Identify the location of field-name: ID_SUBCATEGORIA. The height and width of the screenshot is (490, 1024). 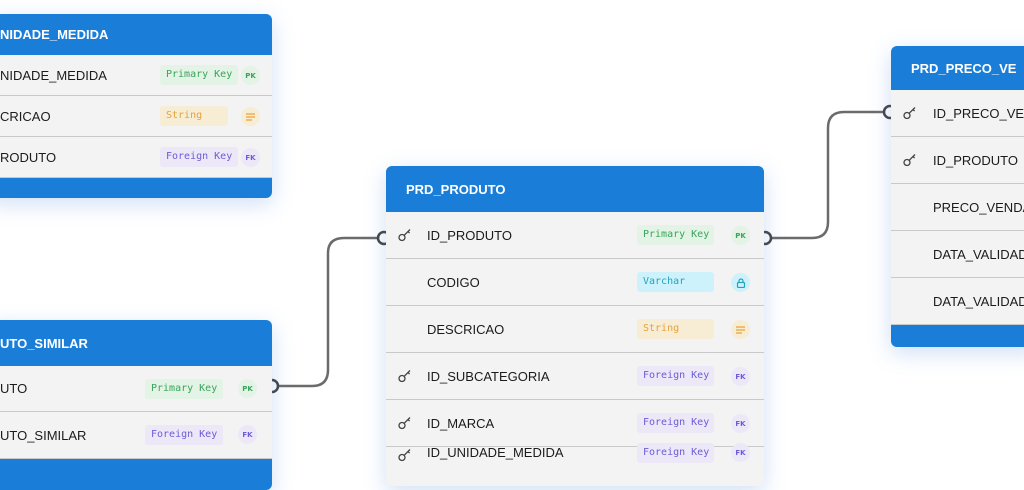
(488, 376).